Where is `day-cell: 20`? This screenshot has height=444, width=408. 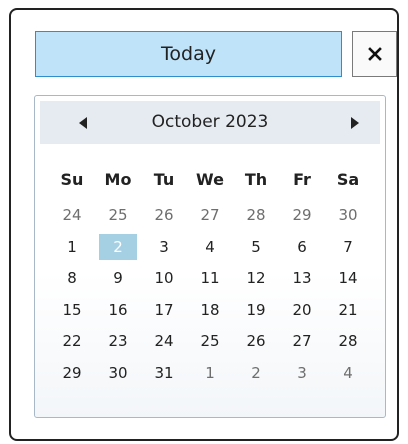
day-cell: 20 is located at coordinates (302, 310).